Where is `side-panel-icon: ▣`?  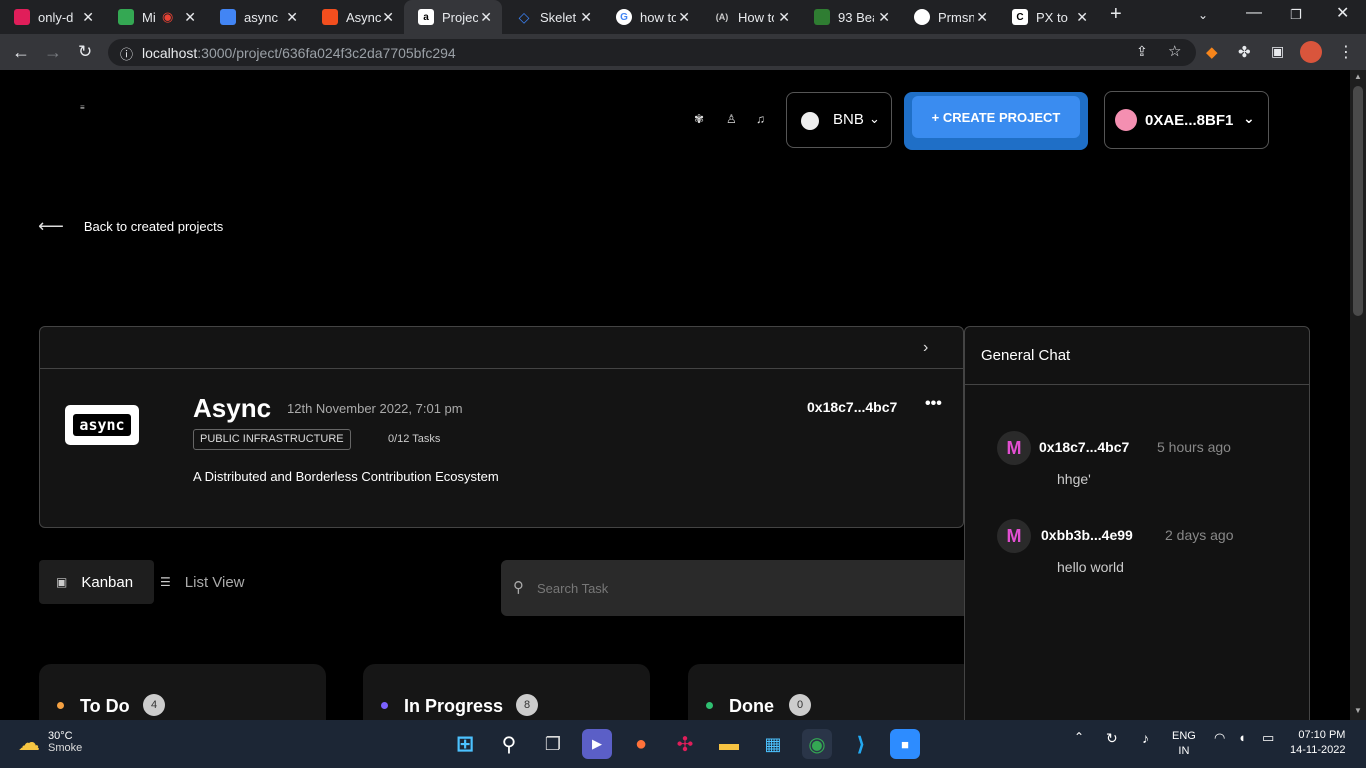
side-panel-icon: ▣ is located at coordinates (1277, 51).